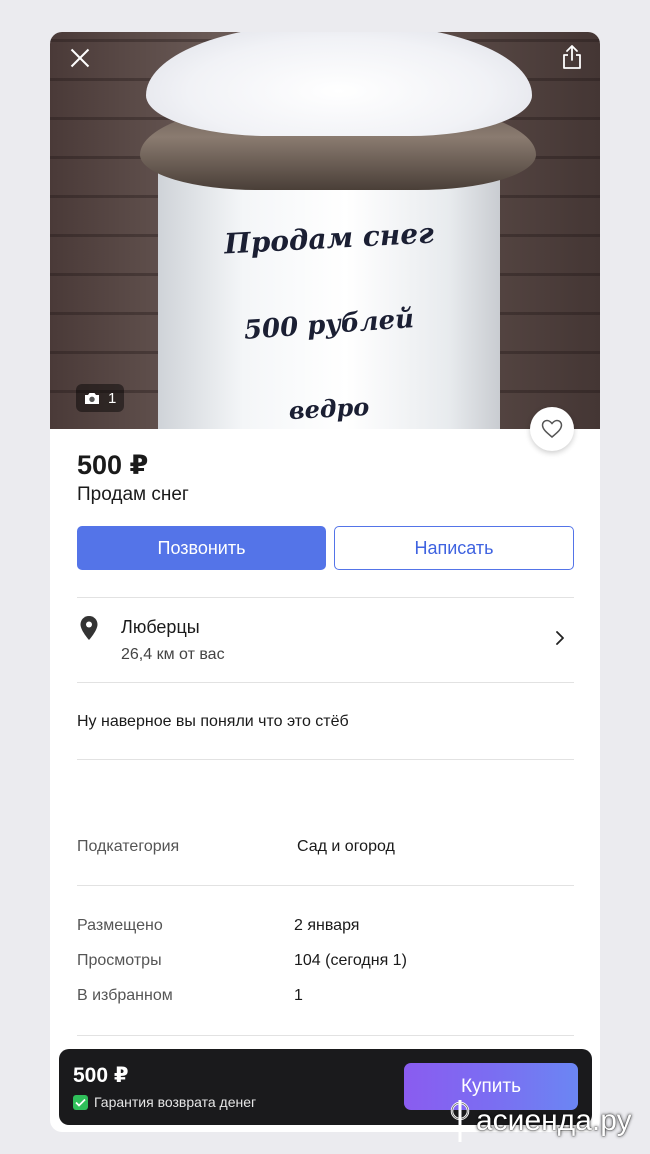 This screenshot has width=650, height=1154. I want to click on location-distance: 26,4 км от вас, so click(173, 654).